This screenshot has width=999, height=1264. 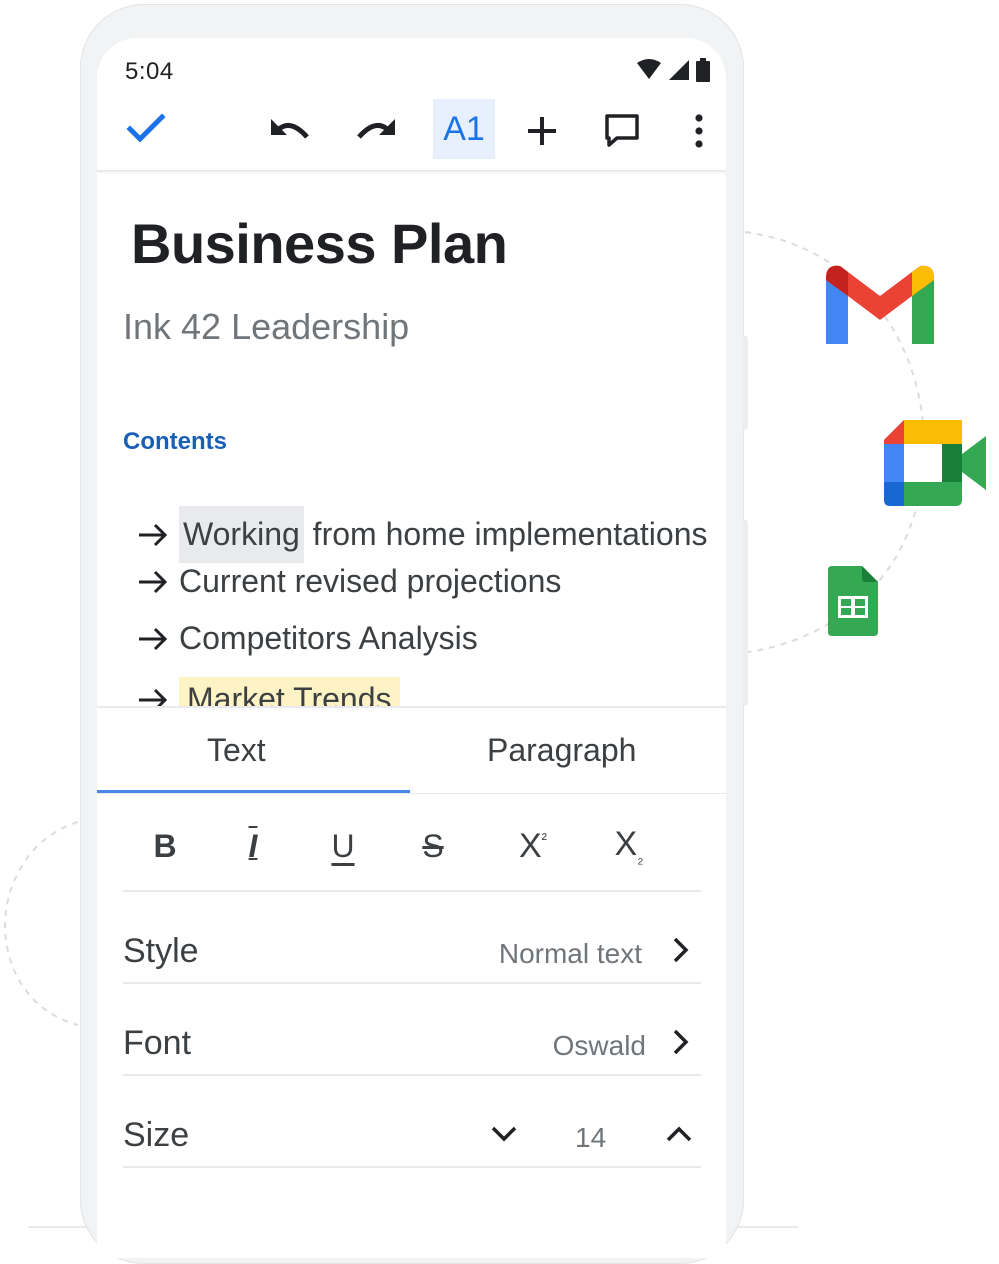 I want to click on strikethrough-icon: S, so click(x=433, y=845).